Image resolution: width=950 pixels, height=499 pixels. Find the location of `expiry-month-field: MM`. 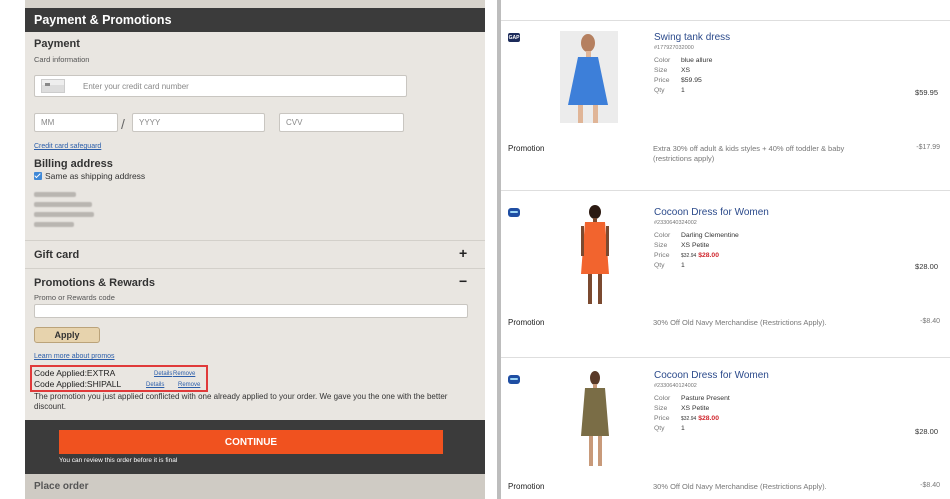

expiry-month-field: MM is located at coordinates (76, 122).